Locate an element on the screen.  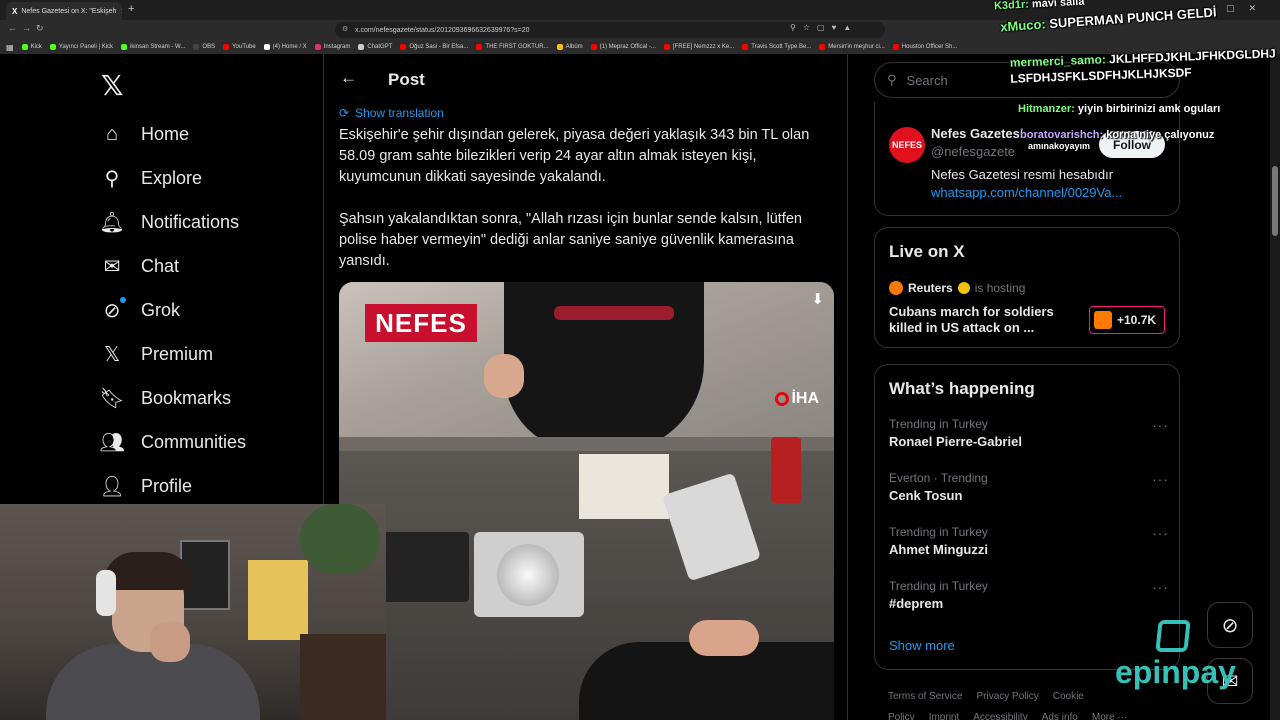
nav-item-label: Chat is located at coordinates (160, 265).